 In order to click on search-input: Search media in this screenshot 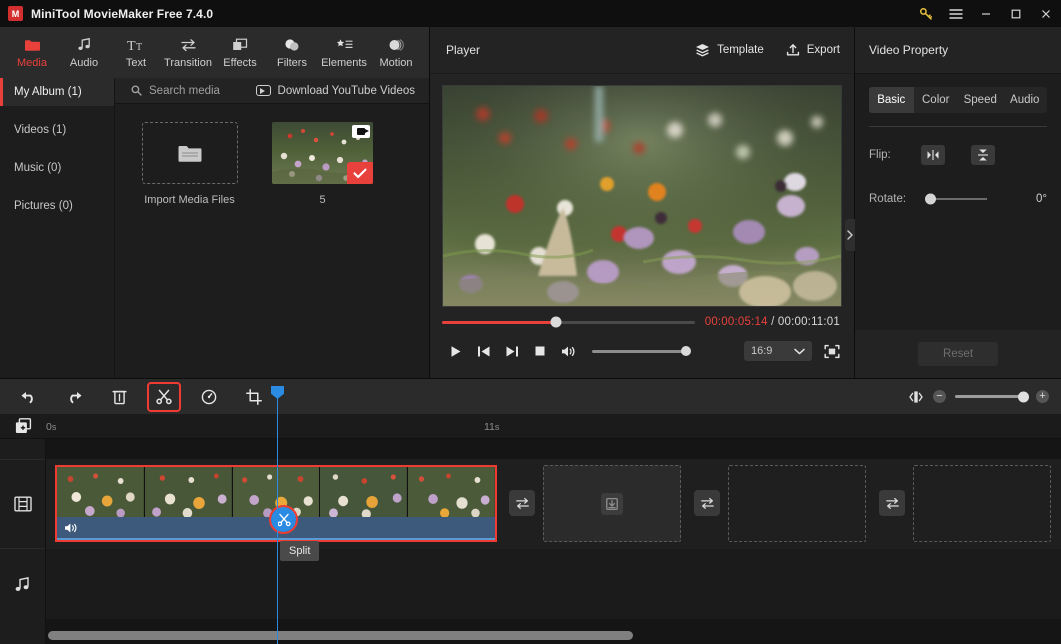, I will do `click(175, 91)`.